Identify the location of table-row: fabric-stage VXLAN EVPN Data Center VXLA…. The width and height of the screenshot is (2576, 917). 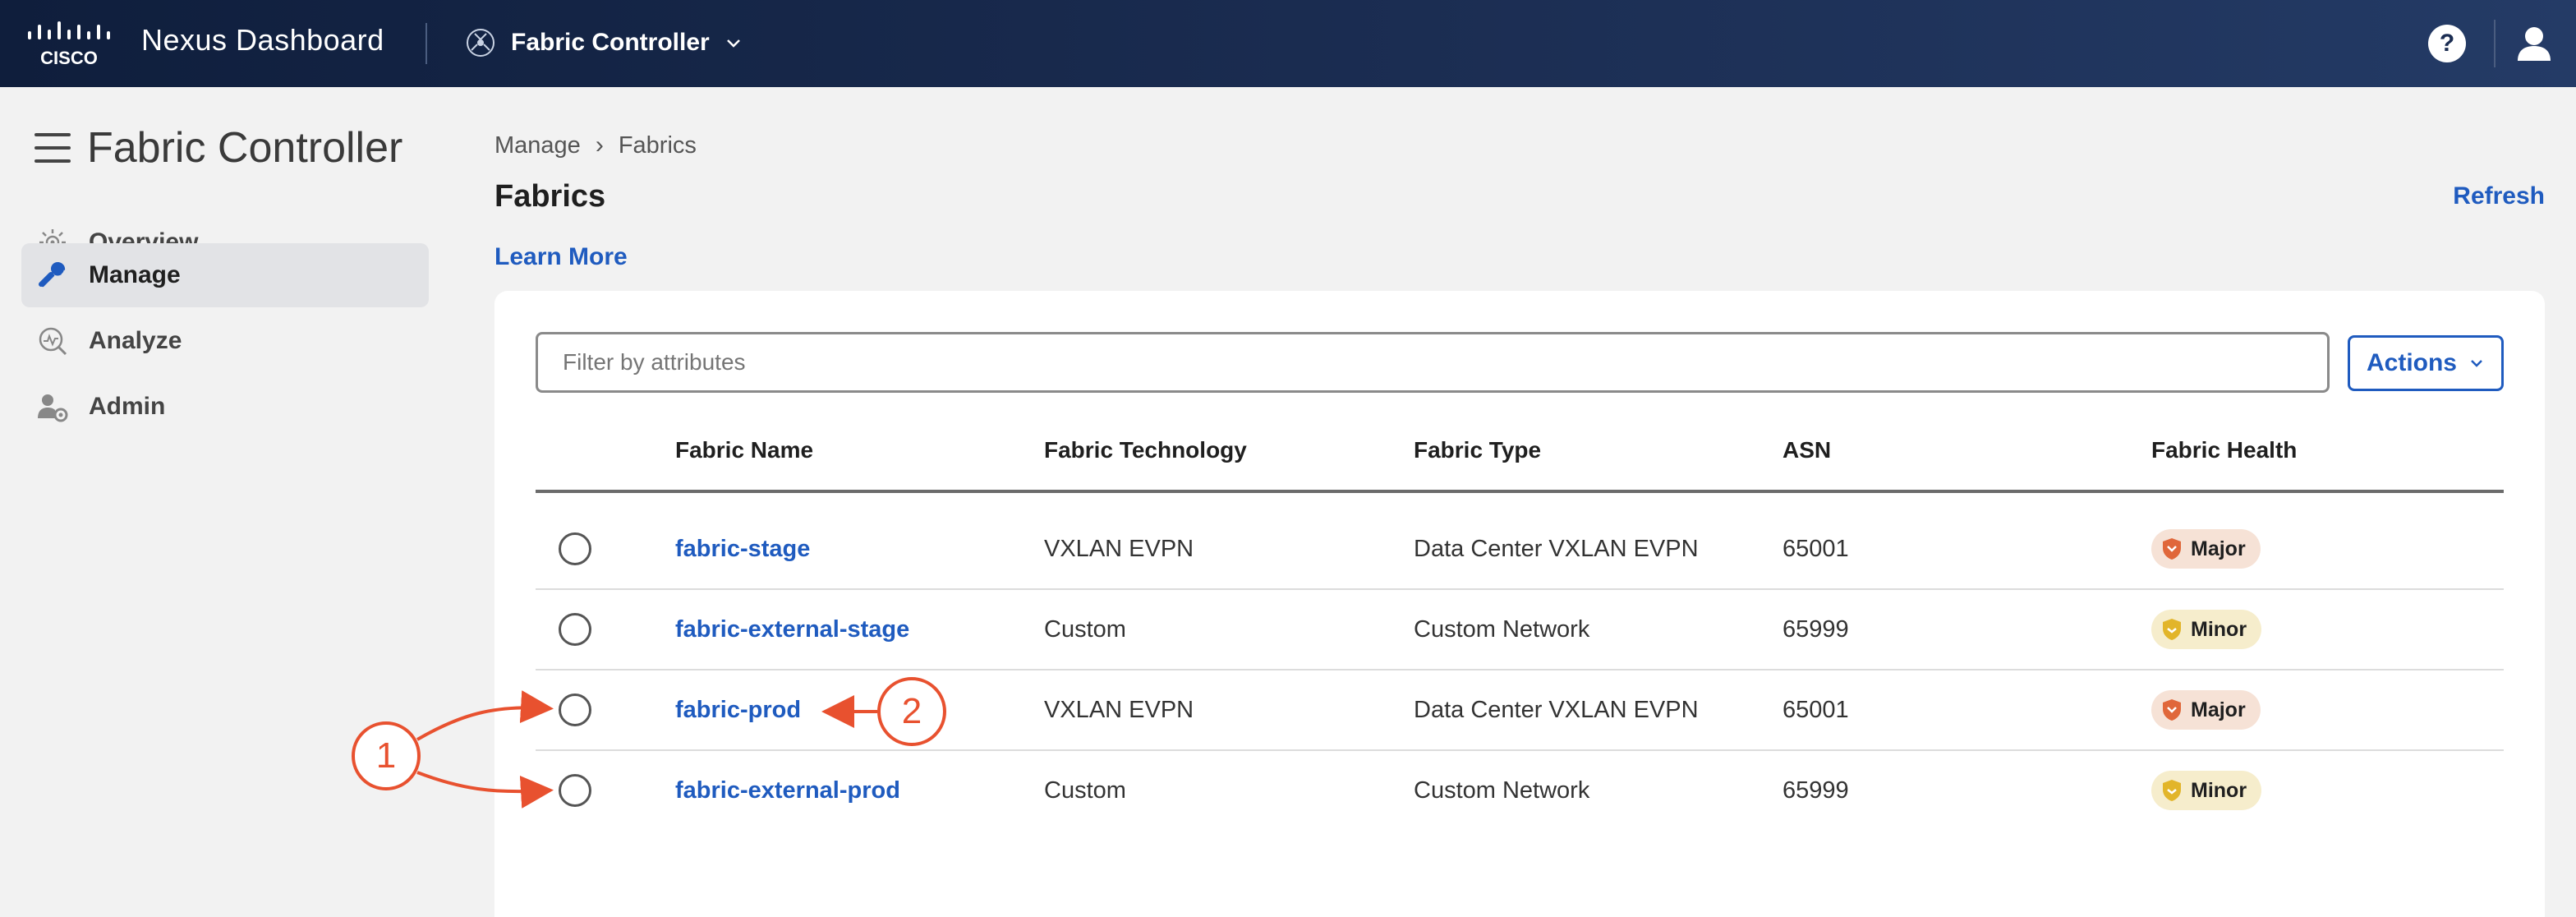
(1520, 549).